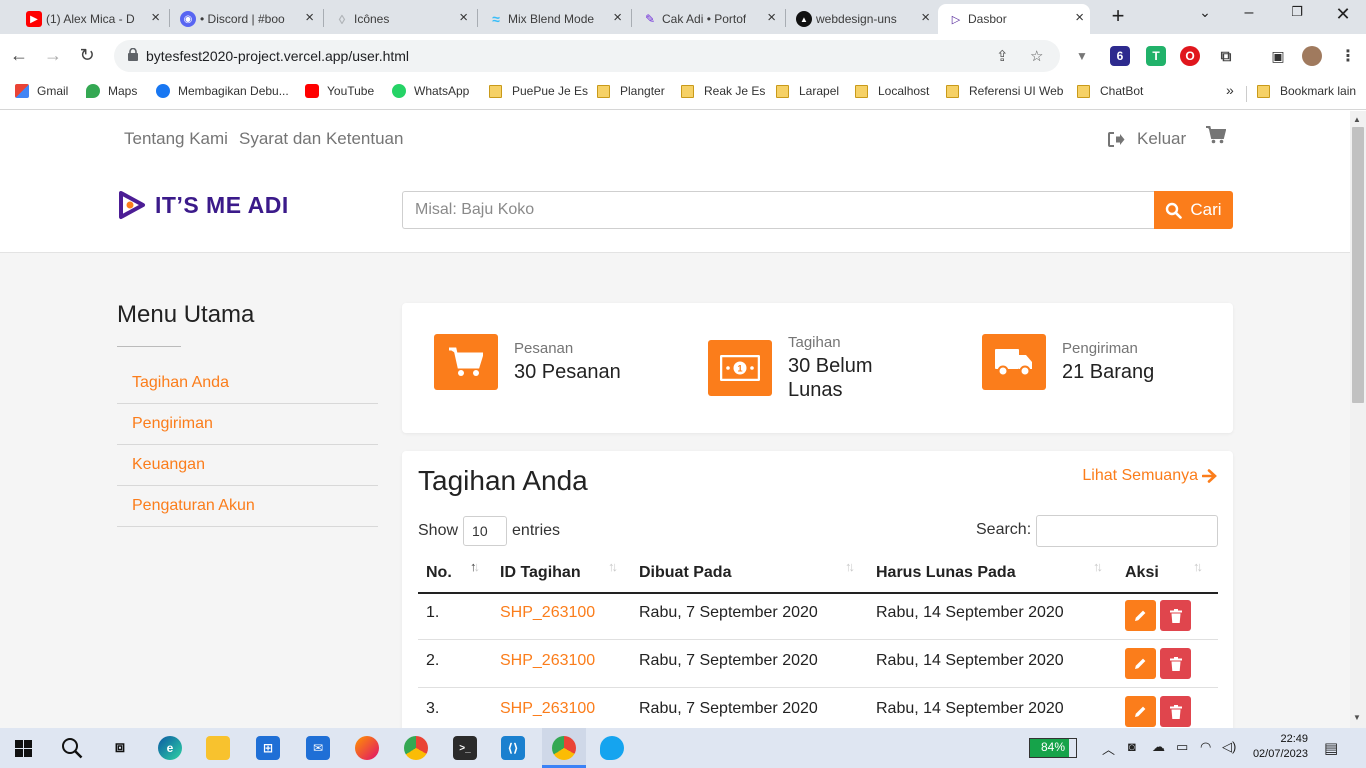 The height and width of the screenshot is (768, 1366). What do you see at coordinates (1110, 91) in the screenshot?
I see `bookmark-folder: ChatBot` at bounding box center [1110, 91].